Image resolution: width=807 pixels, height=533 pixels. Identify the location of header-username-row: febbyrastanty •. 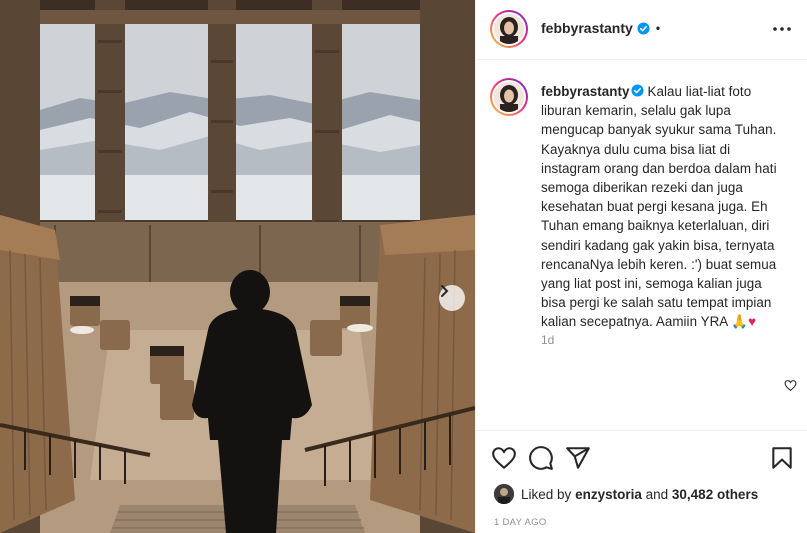
(600, 28).